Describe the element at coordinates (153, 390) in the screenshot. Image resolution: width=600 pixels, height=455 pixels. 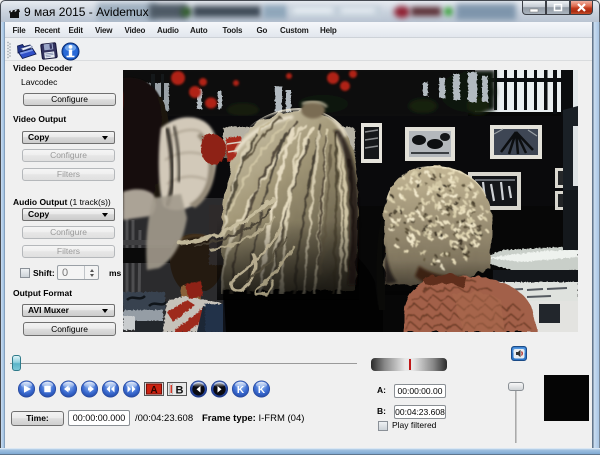
I see `svg-text: A` at that location.